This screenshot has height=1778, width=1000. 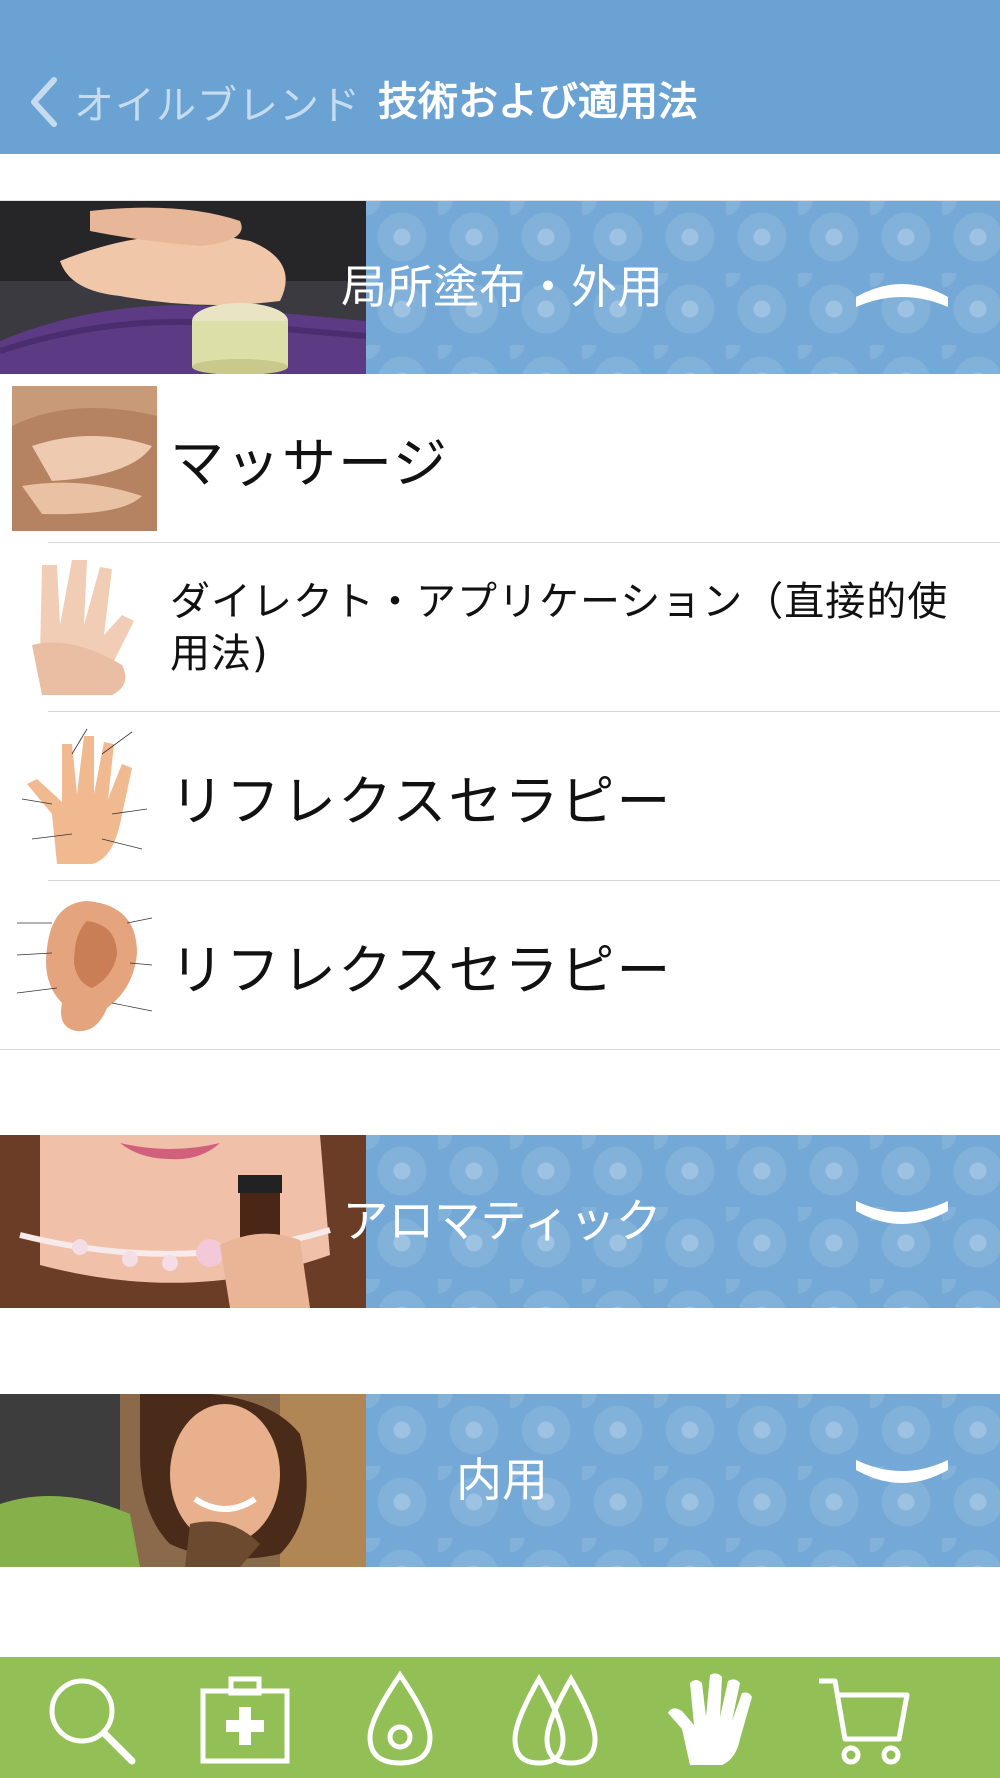 What do you see at coordinates (500, 77) in the screenshot?
I see `nav-header: オイルブレンド 技術および適用法` at bounding box center [500, 77].